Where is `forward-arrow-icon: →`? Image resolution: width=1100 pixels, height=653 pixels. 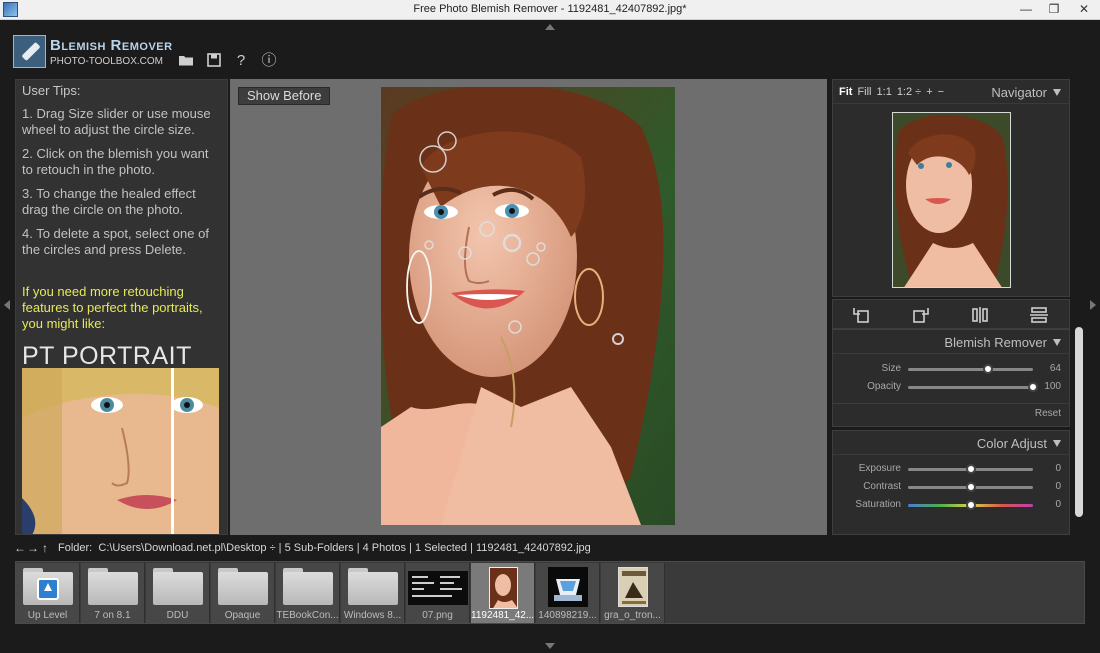
forward-arrow-icon: → is located at coordinates (33, 548).